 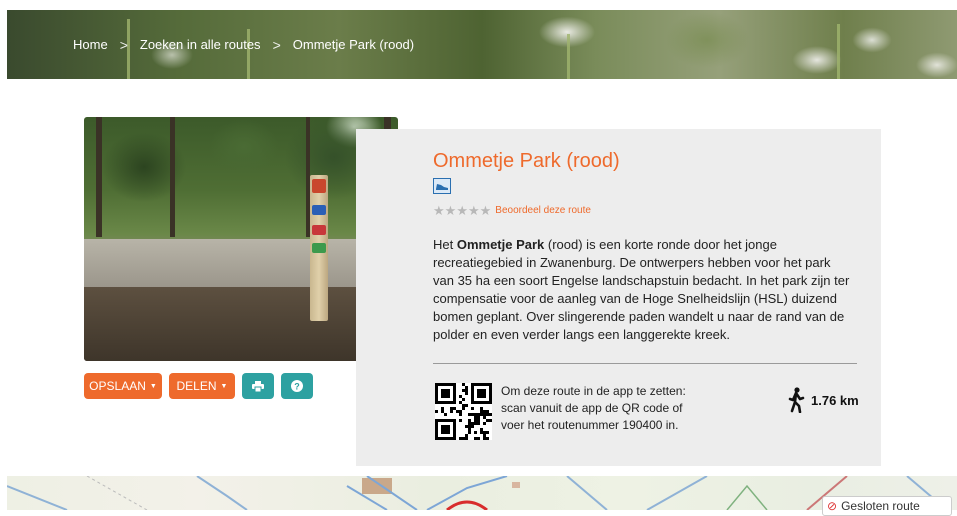 I want to click on legend-label: Gesloten route, so click(x=880, y=506).